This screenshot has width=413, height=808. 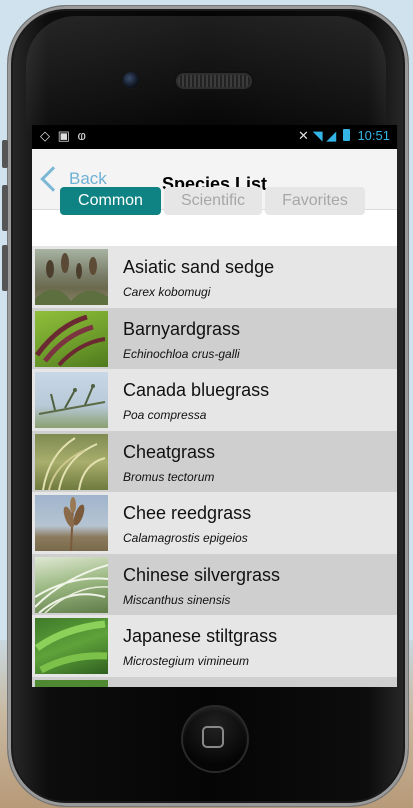 What do you see at coordinates (187, 513) in the screenshot?
I see `common-name: Chee reedgrass` at bounding box center [187, 513].